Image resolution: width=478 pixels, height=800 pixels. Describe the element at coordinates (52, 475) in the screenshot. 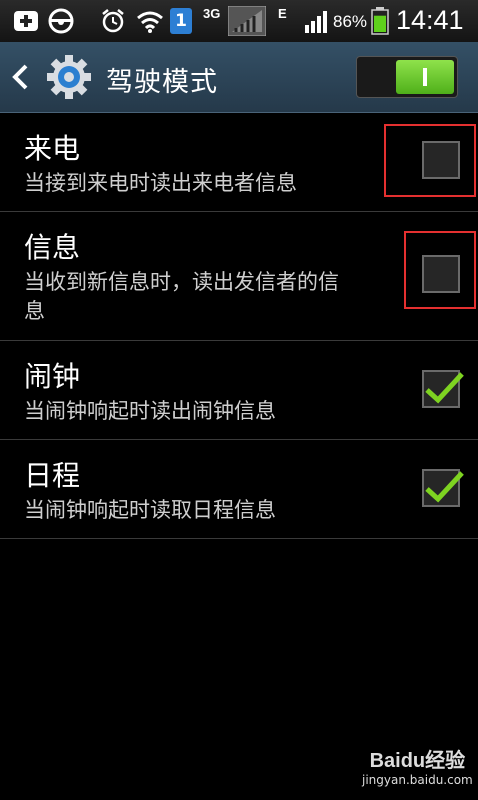

I see `setting-title: 日程` at that location.